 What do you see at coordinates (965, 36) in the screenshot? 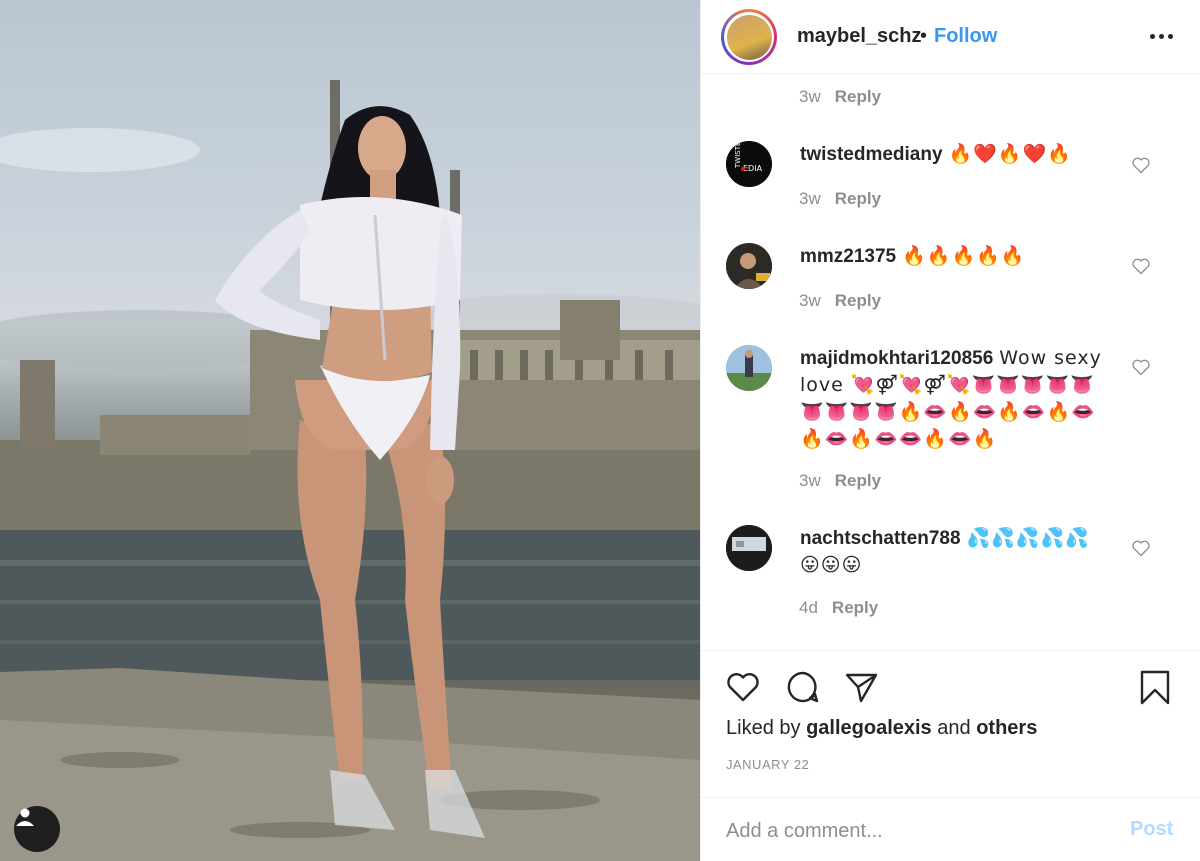
I see `follow-button: Follow` at bounding box center [965, 36].